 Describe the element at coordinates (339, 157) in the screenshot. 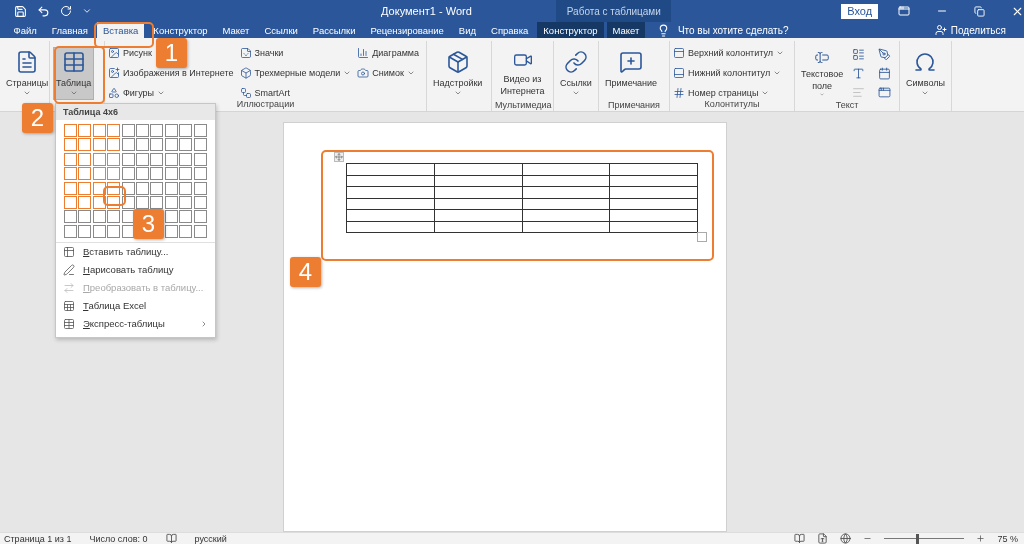

I see `move-handle-icon` at that location.